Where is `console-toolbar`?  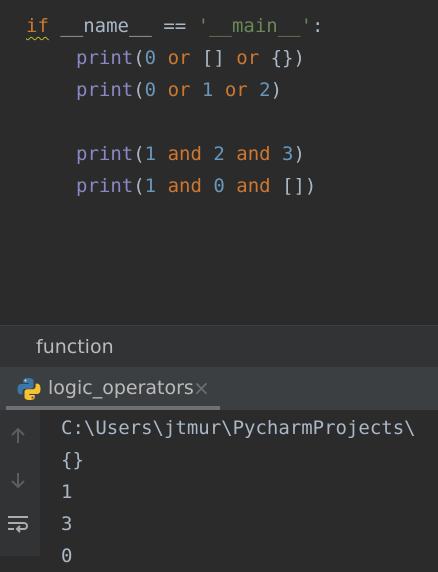 console-toolbar is located at coordinates (20, 483).